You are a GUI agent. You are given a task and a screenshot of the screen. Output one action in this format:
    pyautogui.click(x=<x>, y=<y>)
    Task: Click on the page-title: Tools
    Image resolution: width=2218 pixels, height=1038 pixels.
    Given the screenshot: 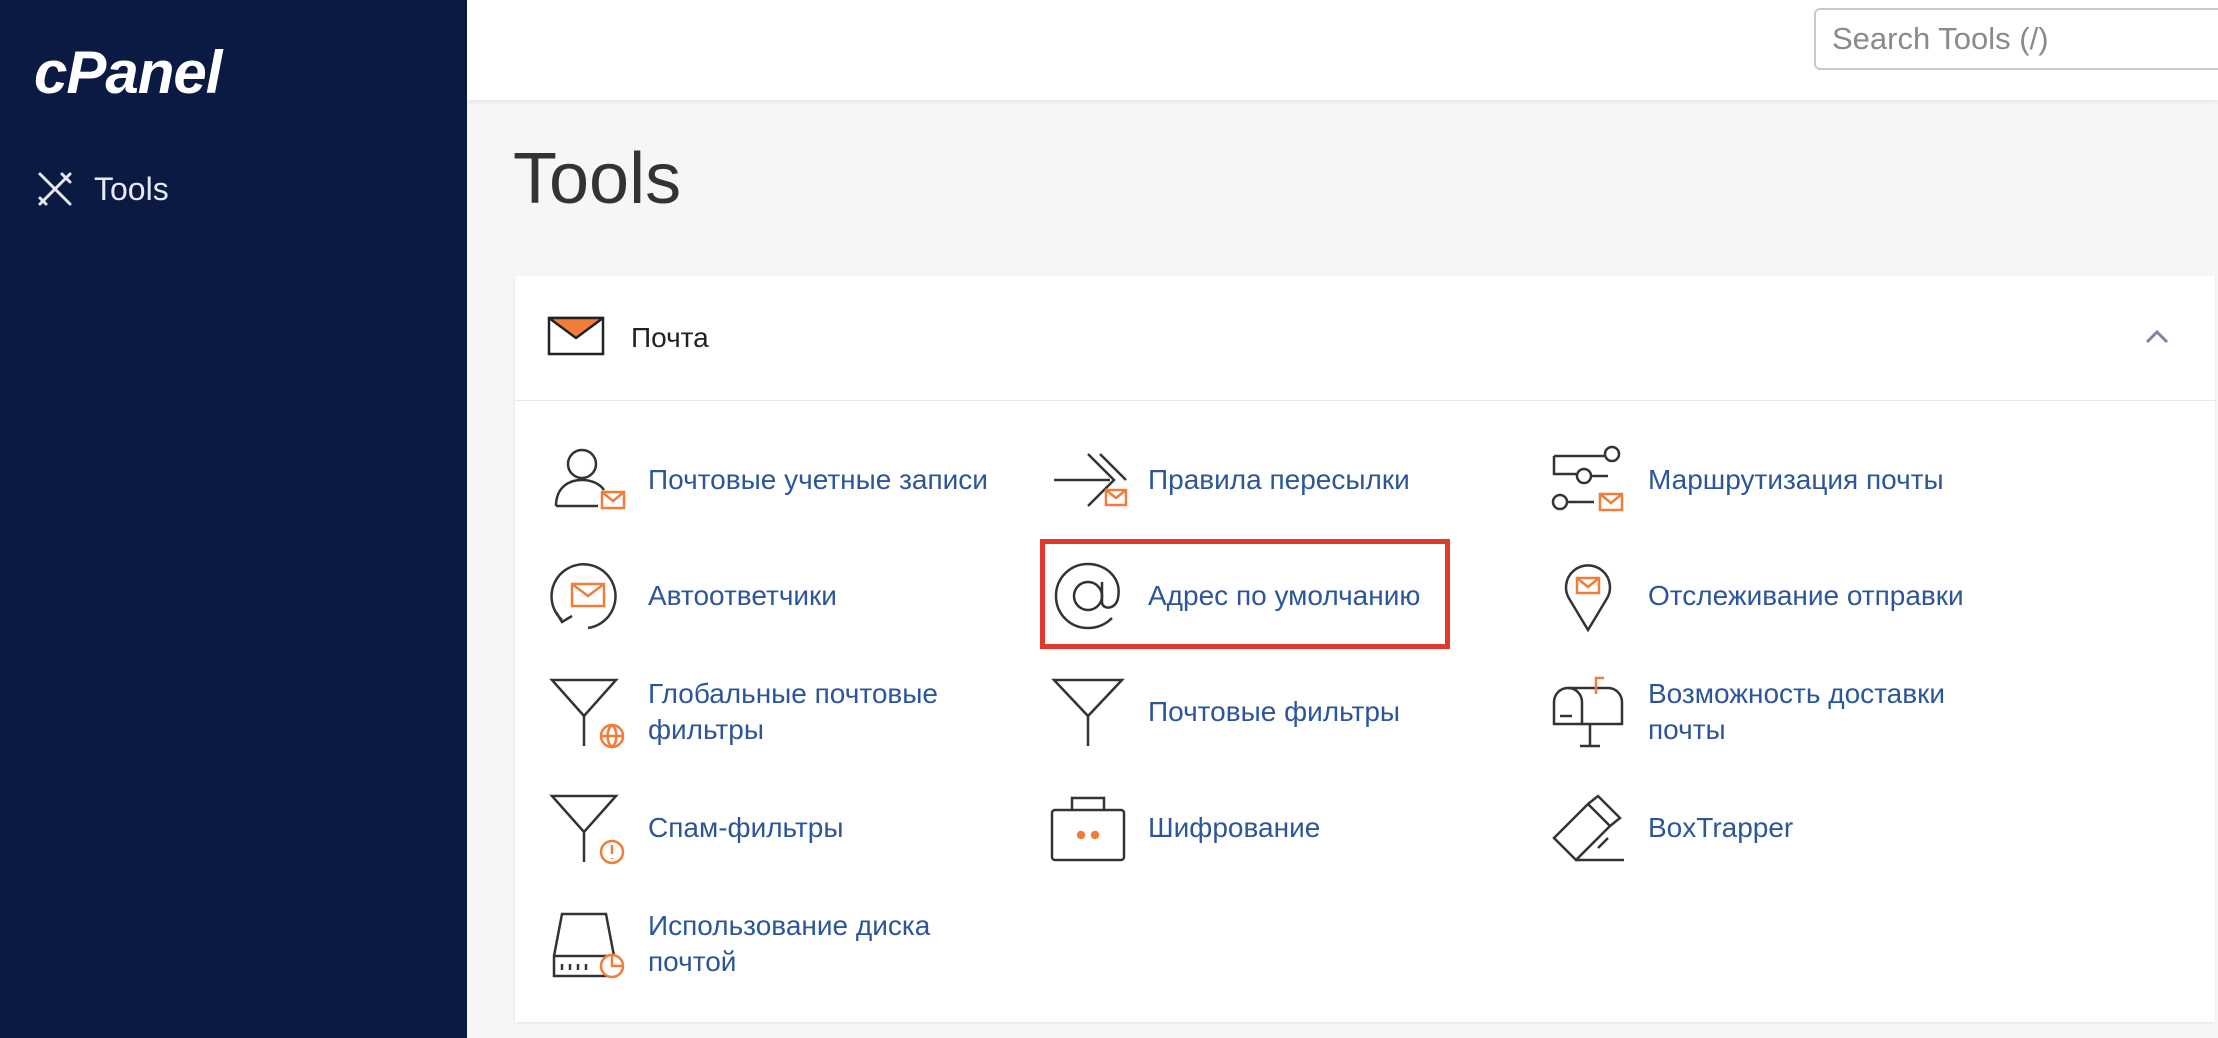 What is the action you would take?
    pyautogui.click(x=597, y=179)
    